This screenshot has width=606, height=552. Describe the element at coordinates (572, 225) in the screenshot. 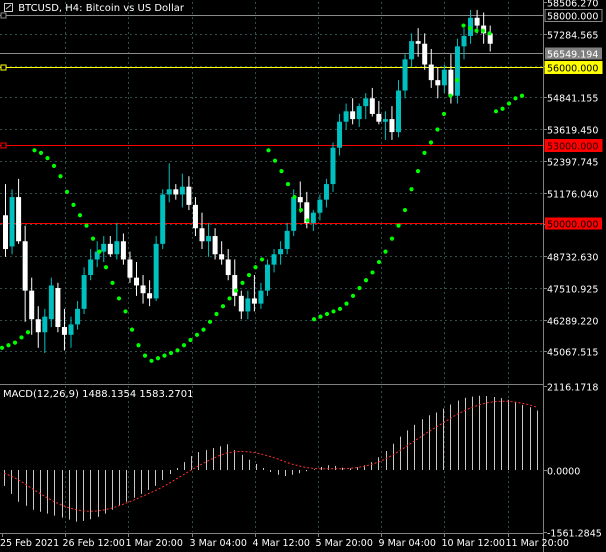

I see `level-label: 50000.000` at that location.